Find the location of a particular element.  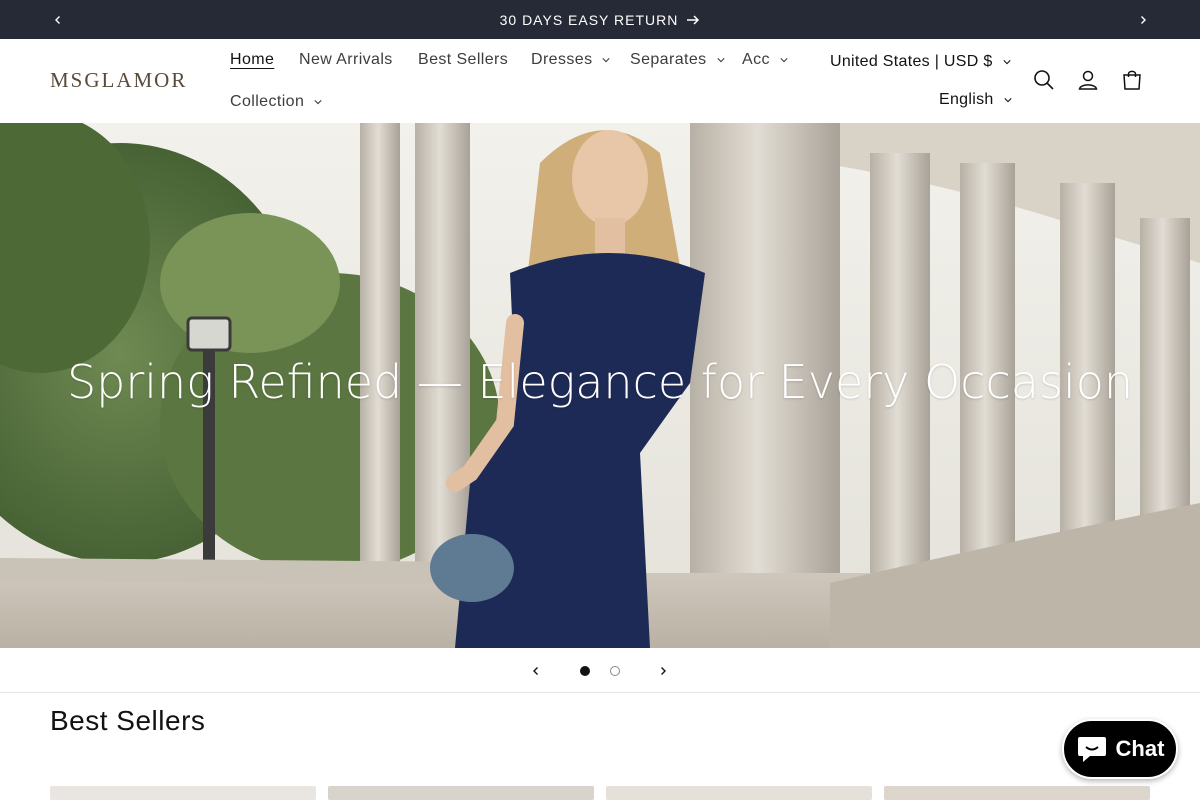

nav-collection-label: Collection is located at coordinates (267, 101).